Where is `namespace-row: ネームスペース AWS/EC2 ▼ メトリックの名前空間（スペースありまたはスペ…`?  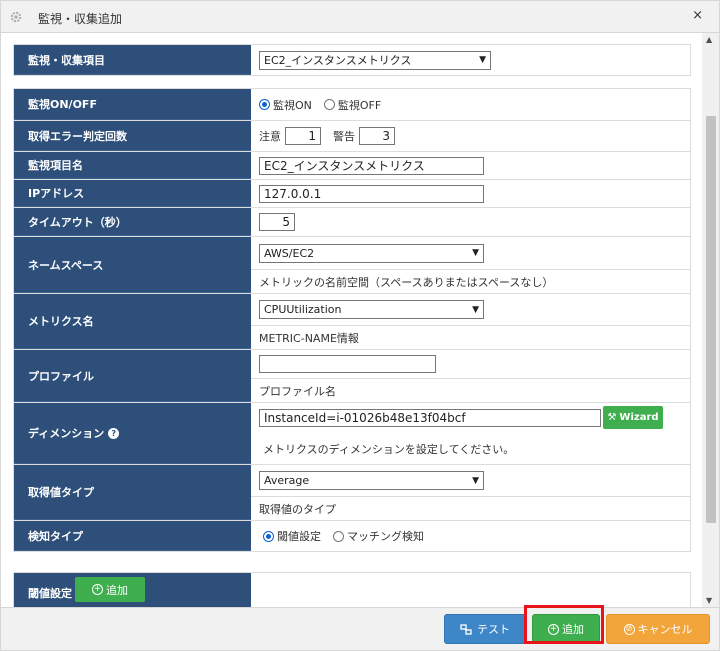 namespace-row: ネームスペース AWS/EC2 ▼ メトリックの名前空間（スペースありまたはスペ… is located at coordinates (352, 265).